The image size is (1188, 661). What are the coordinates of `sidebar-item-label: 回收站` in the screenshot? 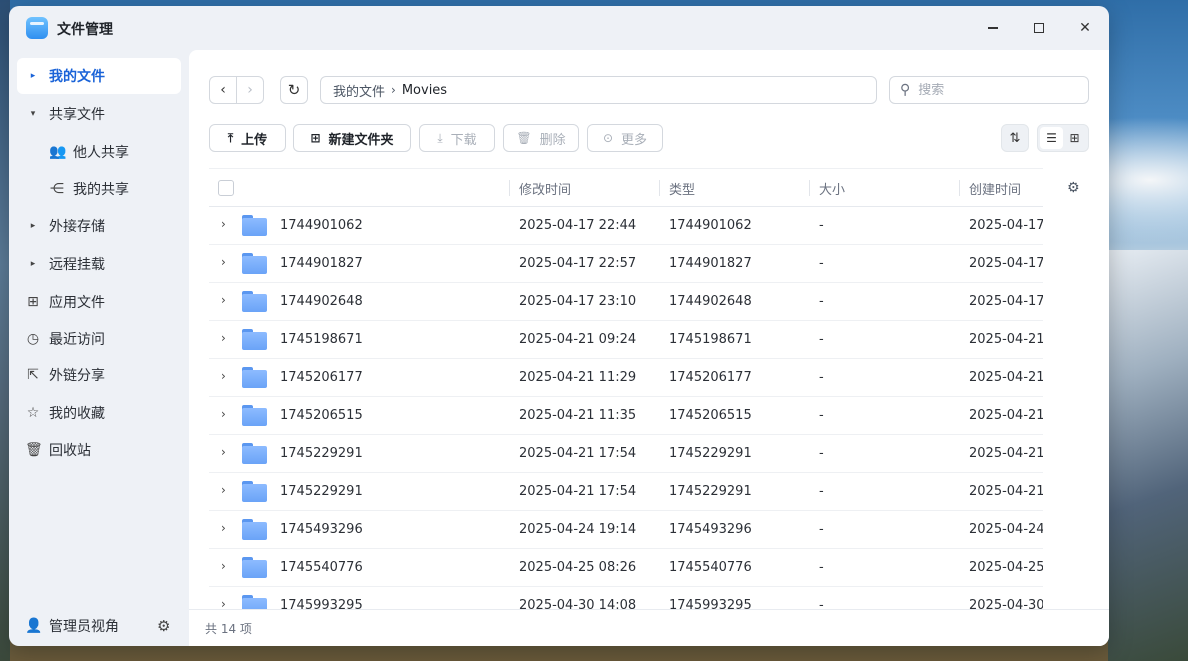 It's located at (70, 451).